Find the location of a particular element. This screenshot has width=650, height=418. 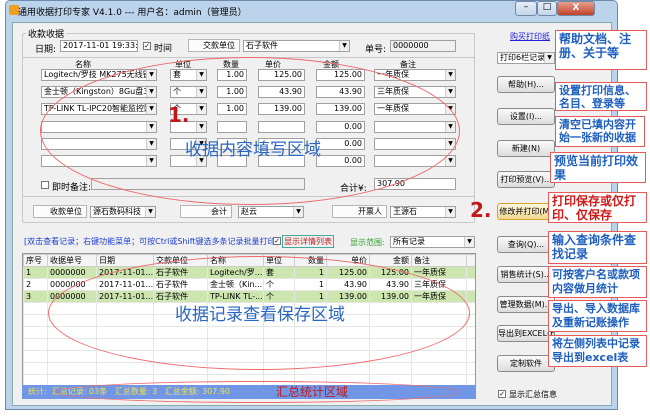

records-hint: [双击查看记录；右键功能菜单；可按Ctrl或Shift键选多条记录批量打印] is located at coordinates (151, 241).